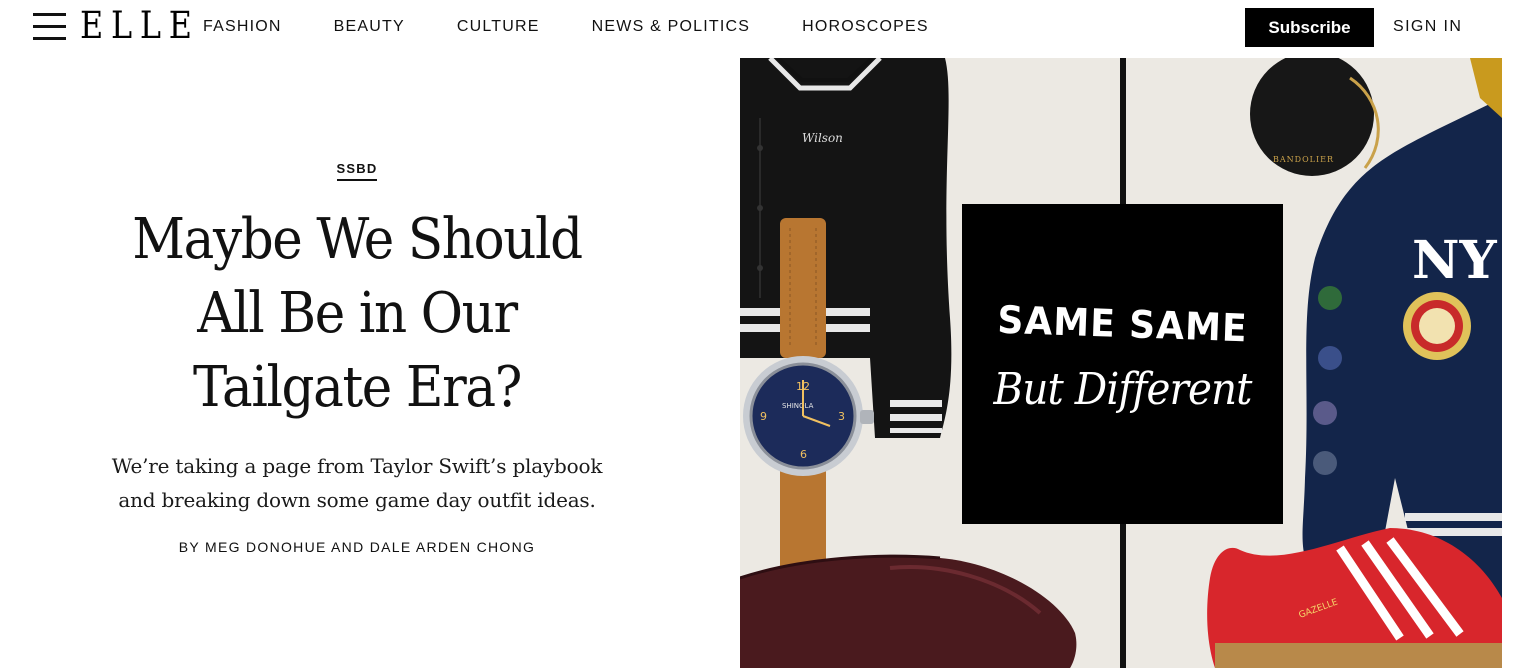 The height and width of the screenshot is (668, 1536). What do you see at coordinates (357, 239) in the screenshot?
I see `headline-line: Maybe We Should` at bounding box center [357, 239].